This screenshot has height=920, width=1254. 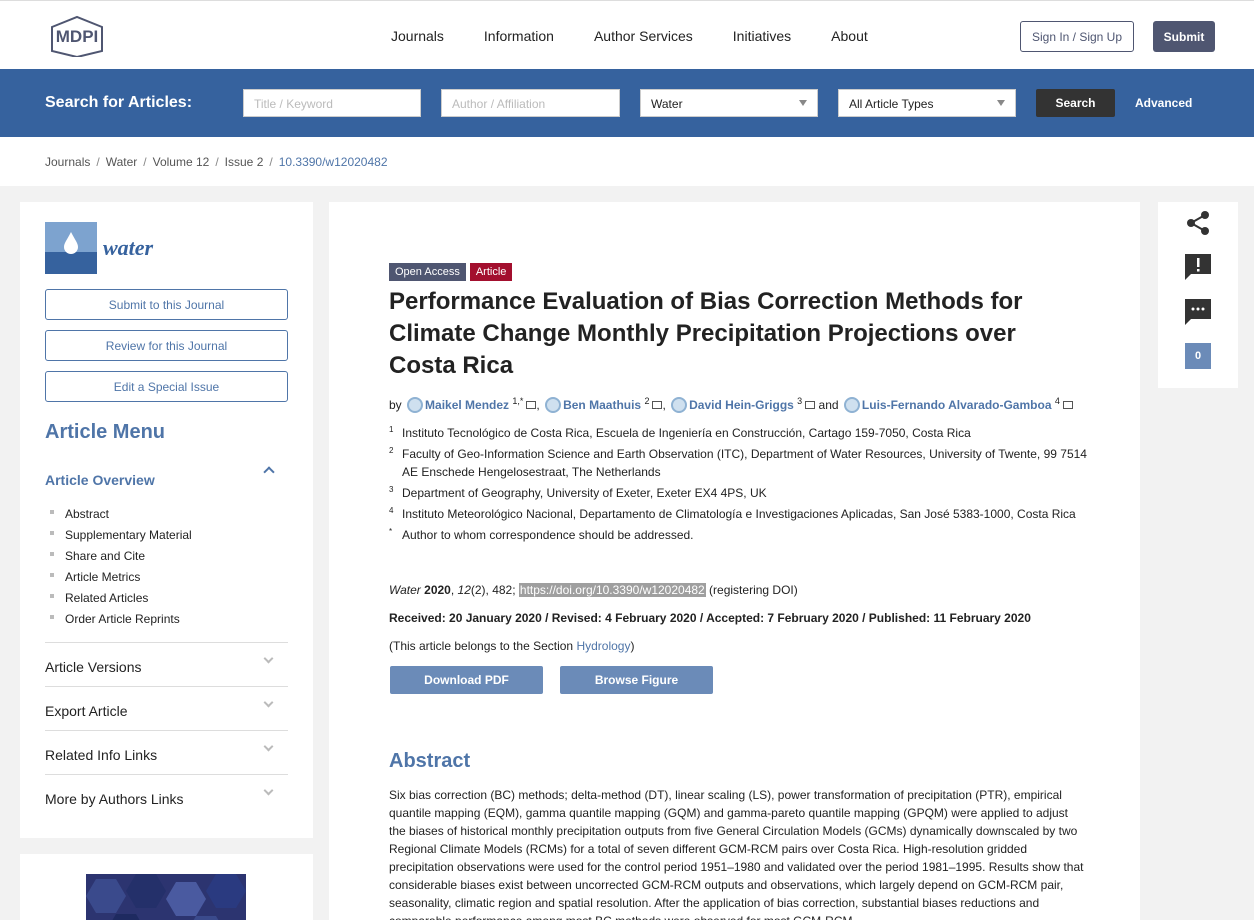 What do you see at coordinates (121, 580) in the screenshot?
I see `overview-item-metrics: Article Metrics` at bounding box center [121, 580].